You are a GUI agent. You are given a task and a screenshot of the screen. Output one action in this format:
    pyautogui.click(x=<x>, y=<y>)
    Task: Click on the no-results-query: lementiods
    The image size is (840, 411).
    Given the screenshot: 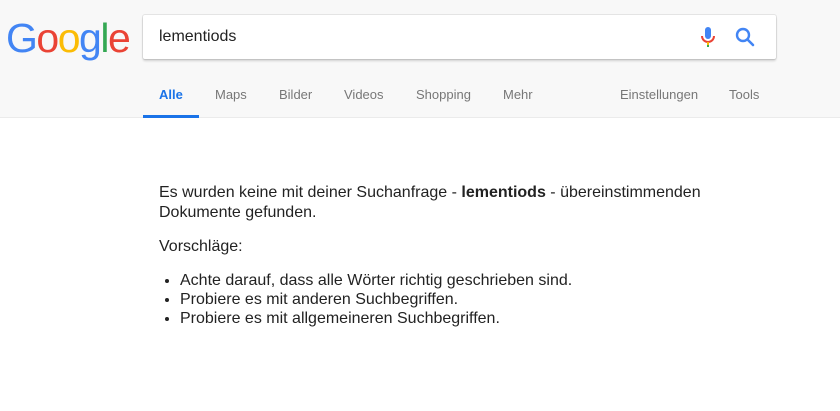 What is the action you would take?
    pyautogui.click(x=503, y=192)
    